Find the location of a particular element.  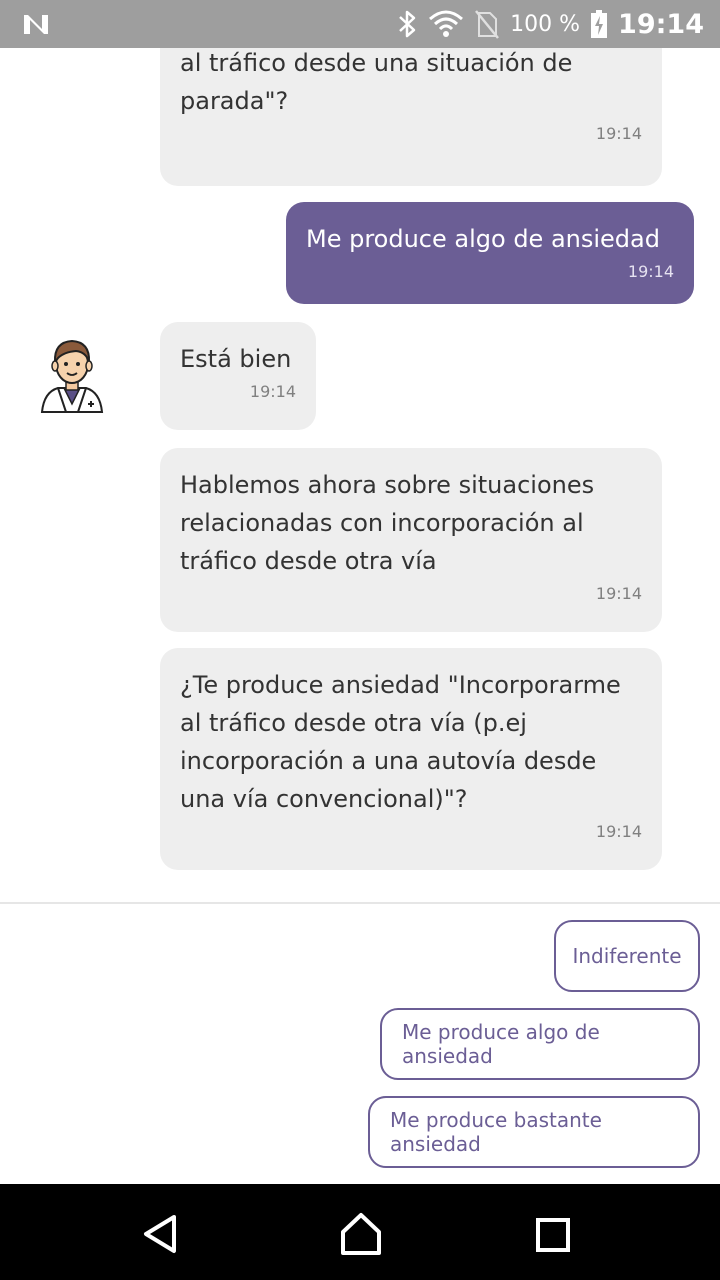

nav-bar is located at coordinates (360, 1232).